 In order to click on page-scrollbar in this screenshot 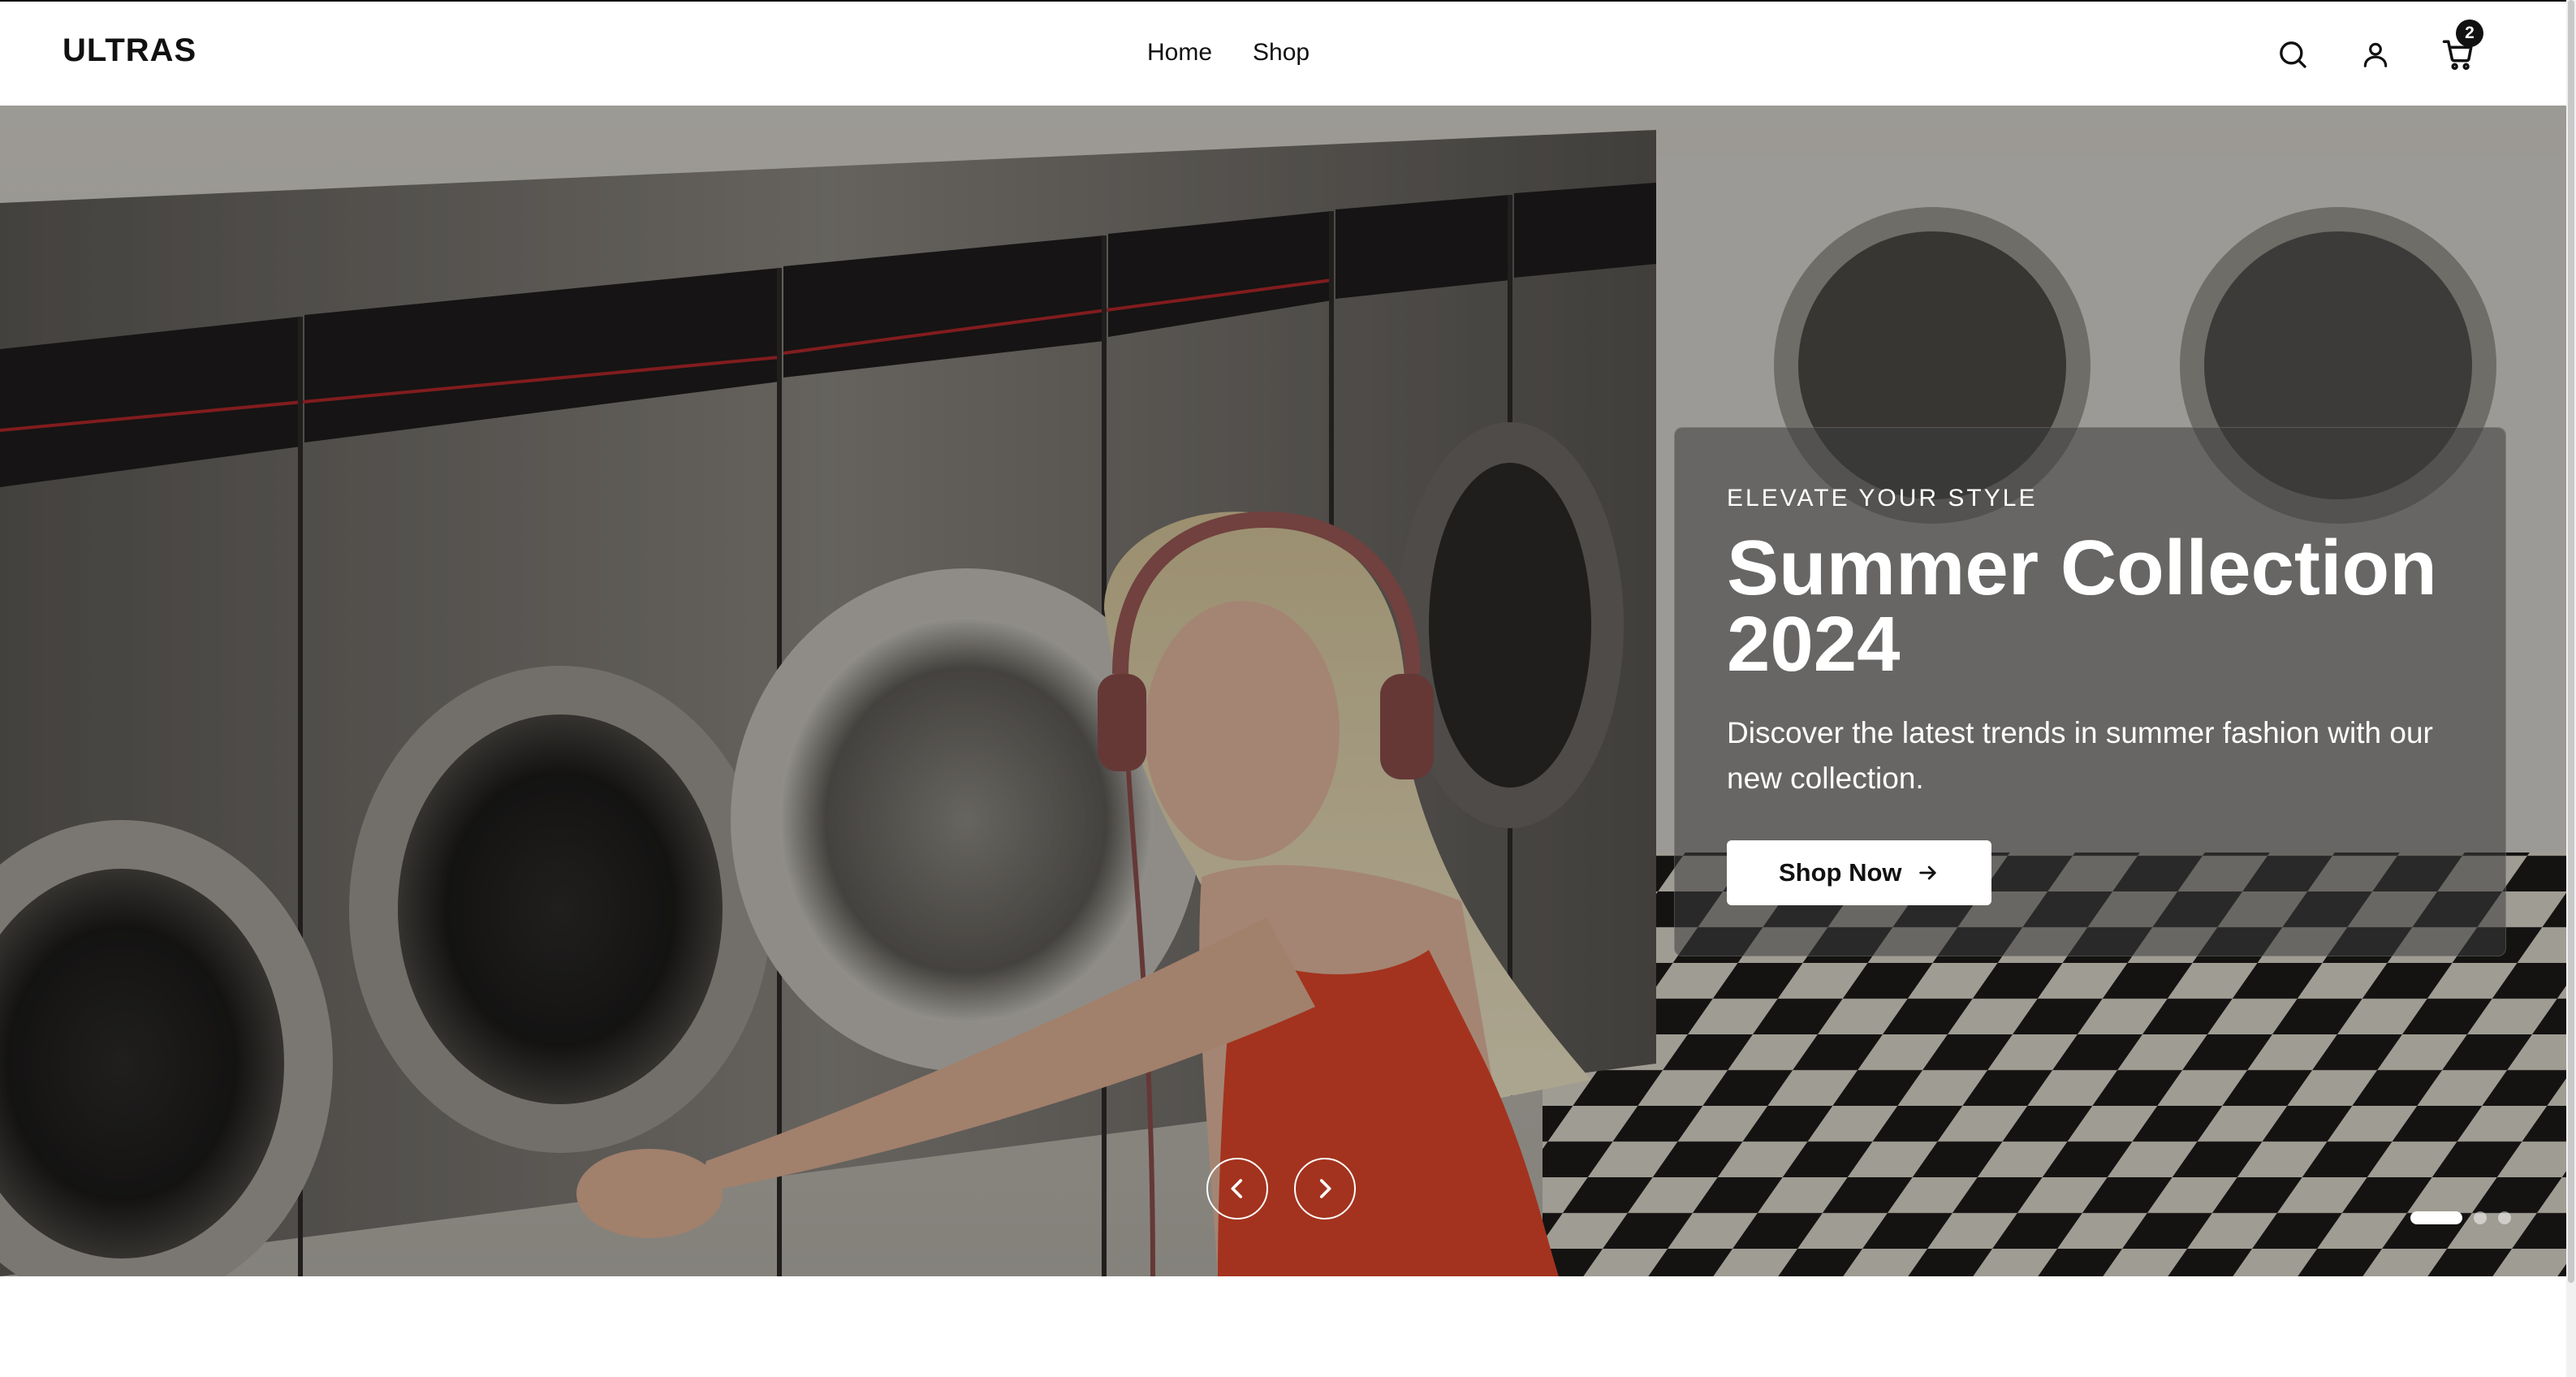, I will do `click(2571, 688)`.